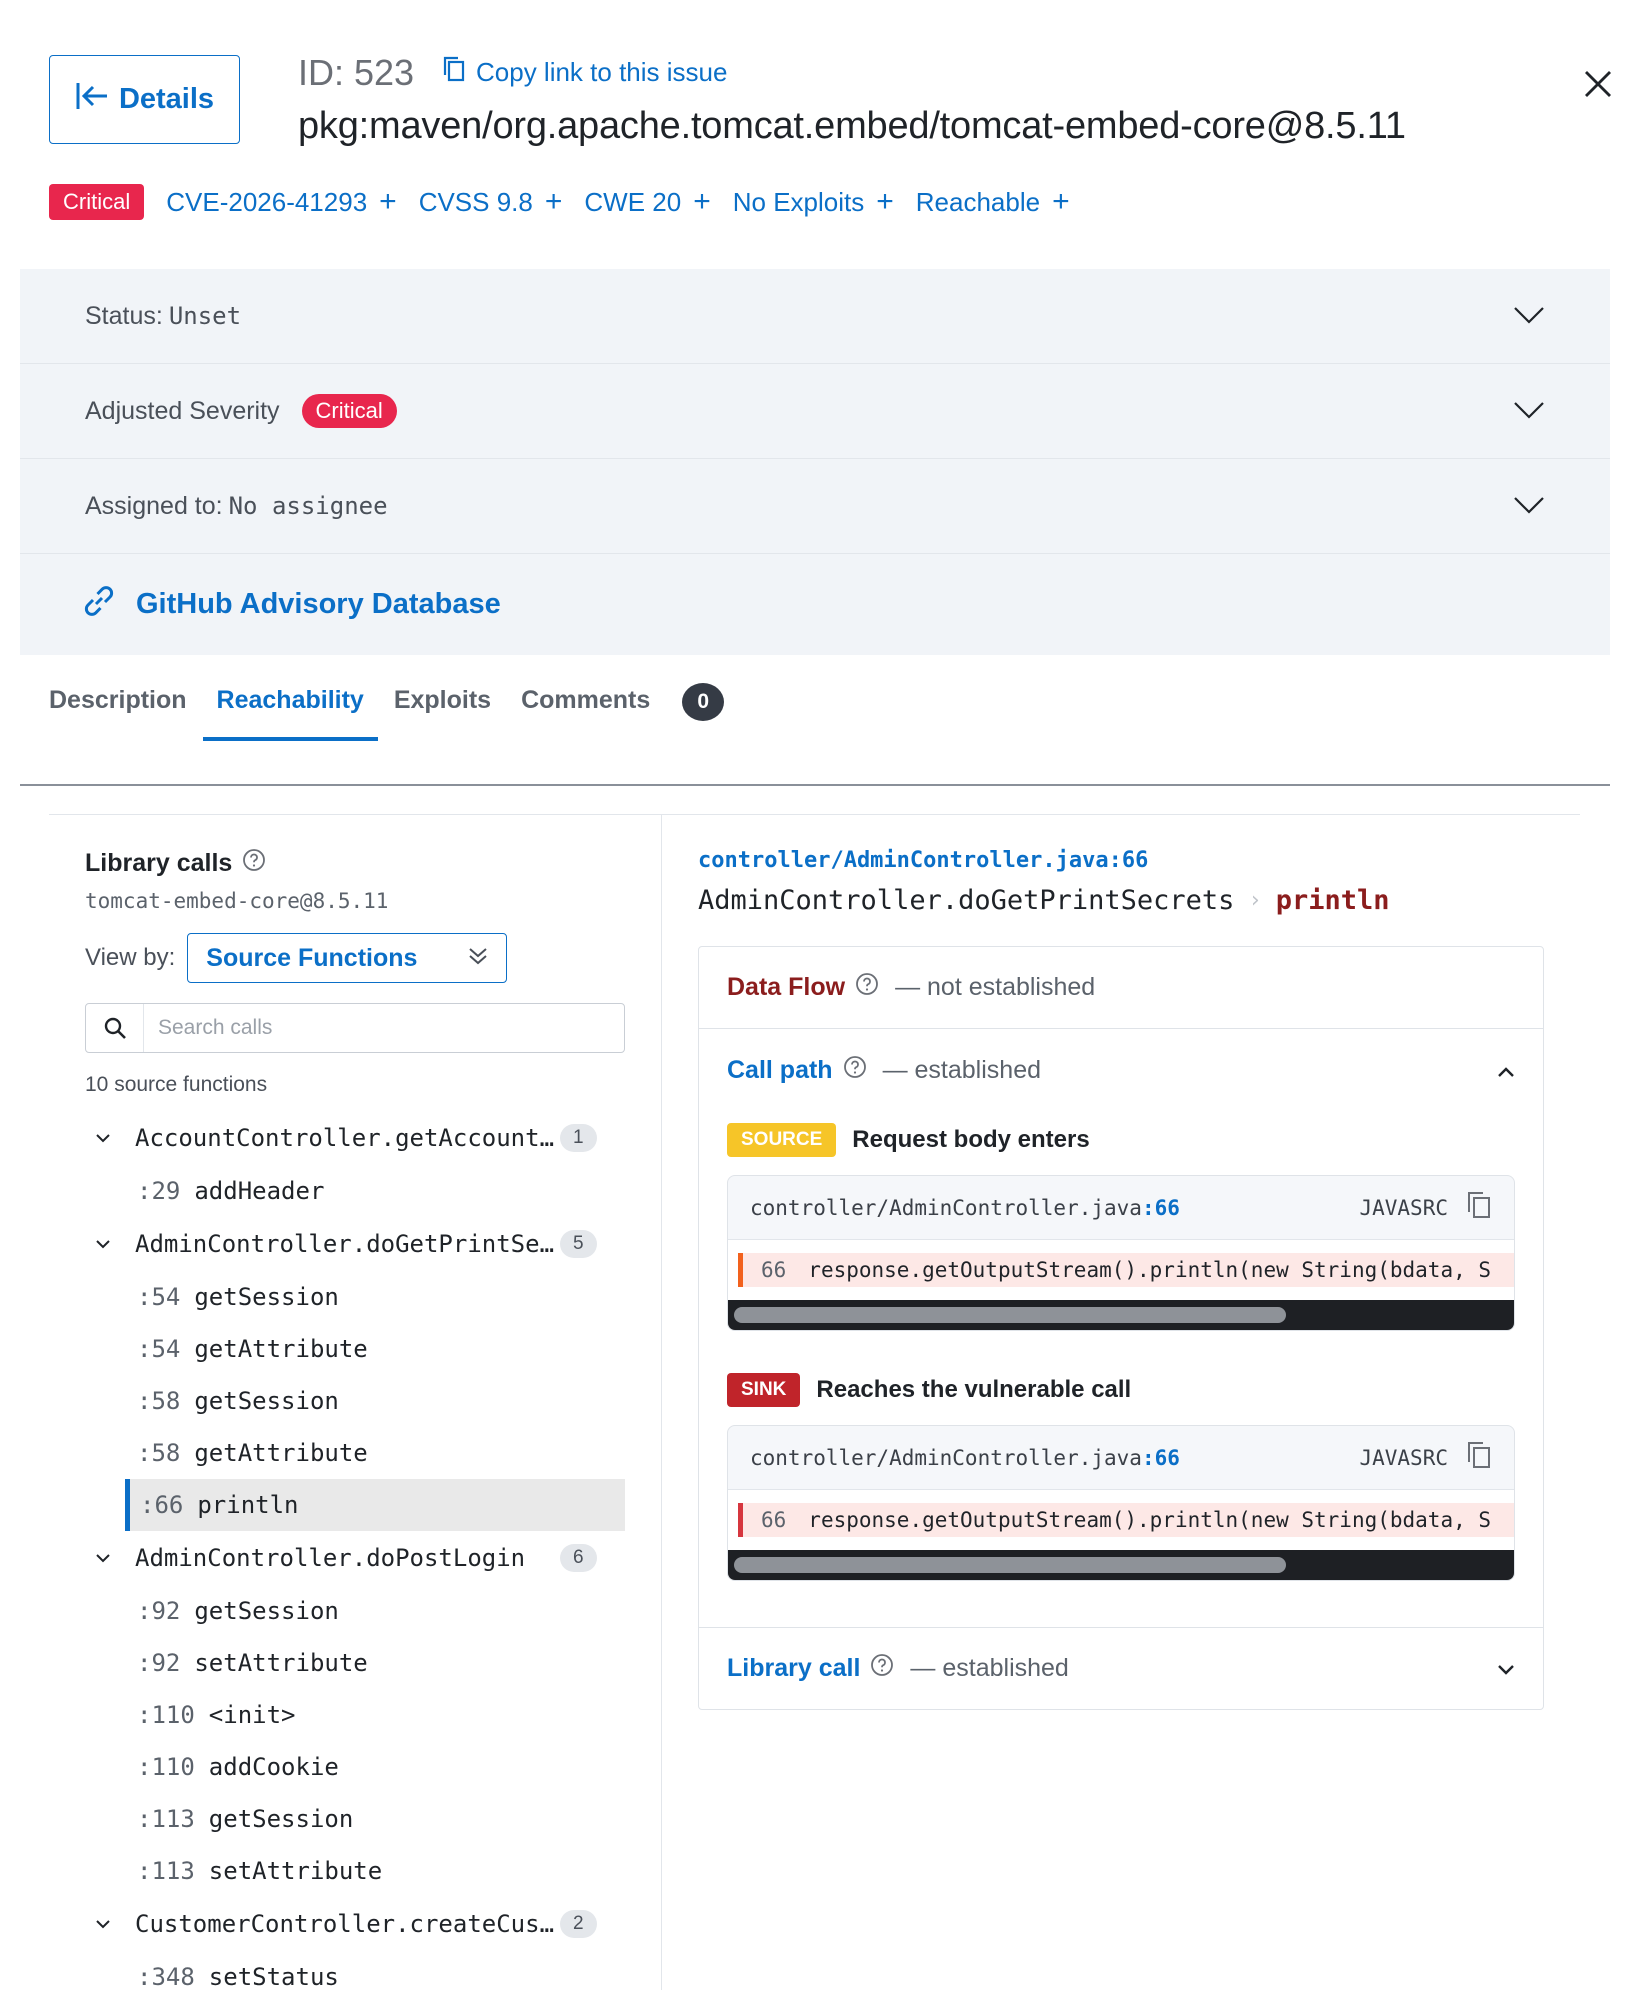  Describe the element at coordinates (355, 1453) in the screenshot. I see `call-item: :58 getAttribute` at that location.